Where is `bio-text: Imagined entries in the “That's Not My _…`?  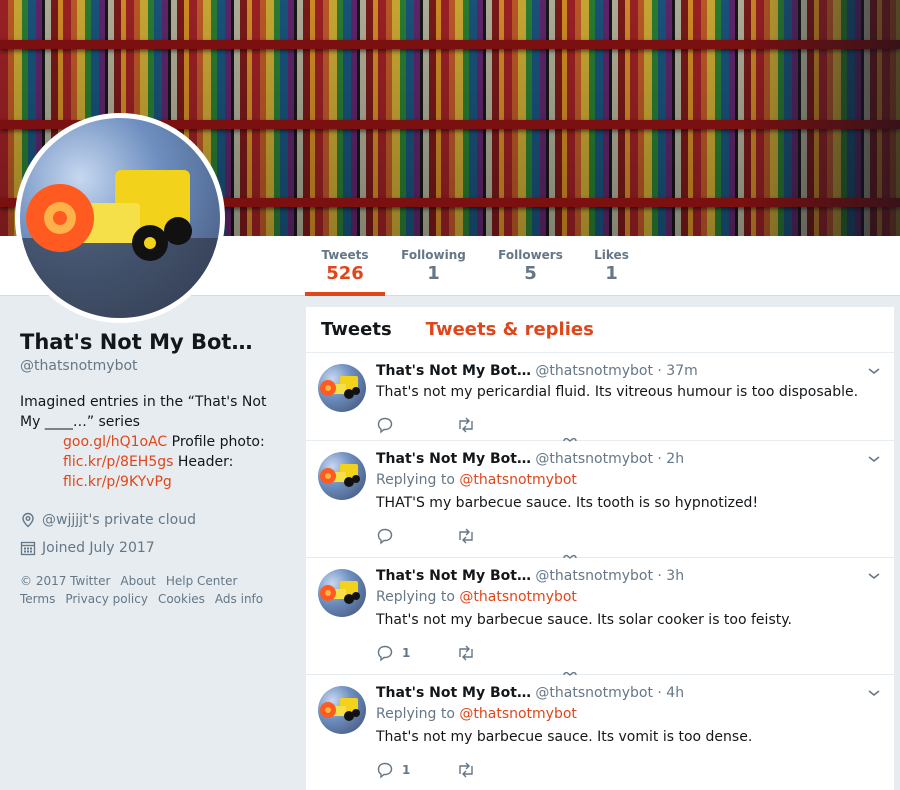
bio-text: Imagined entries in the “That's Not My _… is located at coordinates (143, 412).